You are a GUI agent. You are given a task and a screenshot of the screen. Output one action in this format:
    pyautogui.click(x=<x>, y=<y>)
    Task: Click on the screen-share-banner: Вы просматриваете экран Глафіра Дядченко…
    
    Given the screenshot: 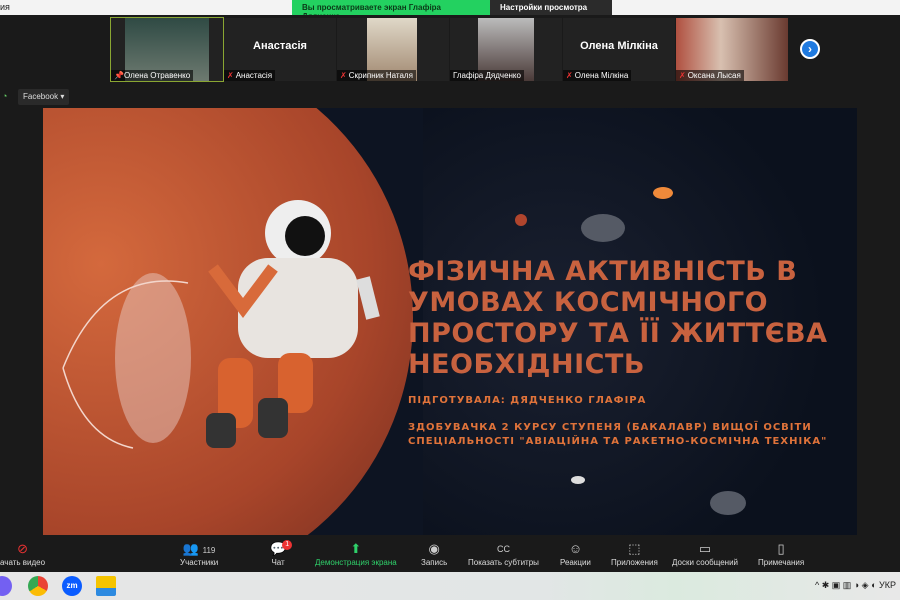 What is the action you would take?
    pyautogui.click(x=452, y=10)
    